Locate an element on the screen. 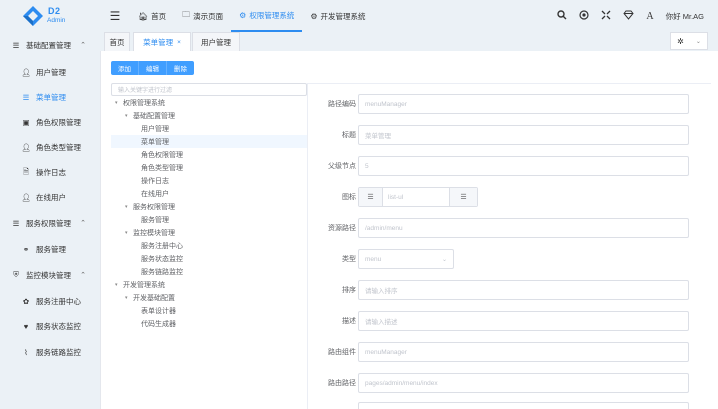  sidebar-item-label: 用户管理 is located at coordinates (51, 72).